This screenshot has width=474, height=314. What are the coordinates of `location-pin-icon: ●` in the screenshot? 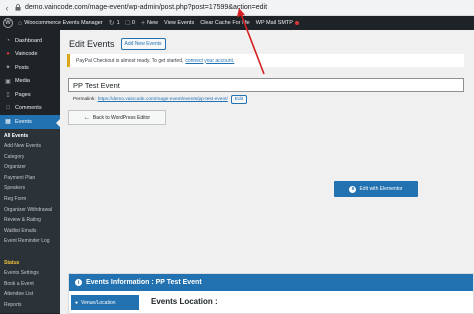 It's located at (77, 302).